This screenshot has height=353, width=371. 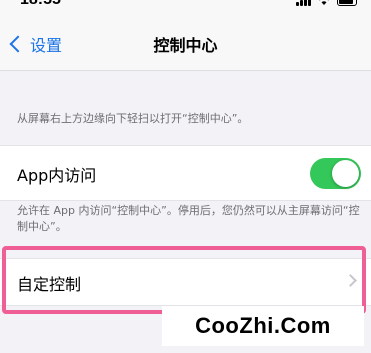 What do you see at coordinates (345, 173) in the screenshot?
I see `toggle-knob` at bounding box center [345, 173].